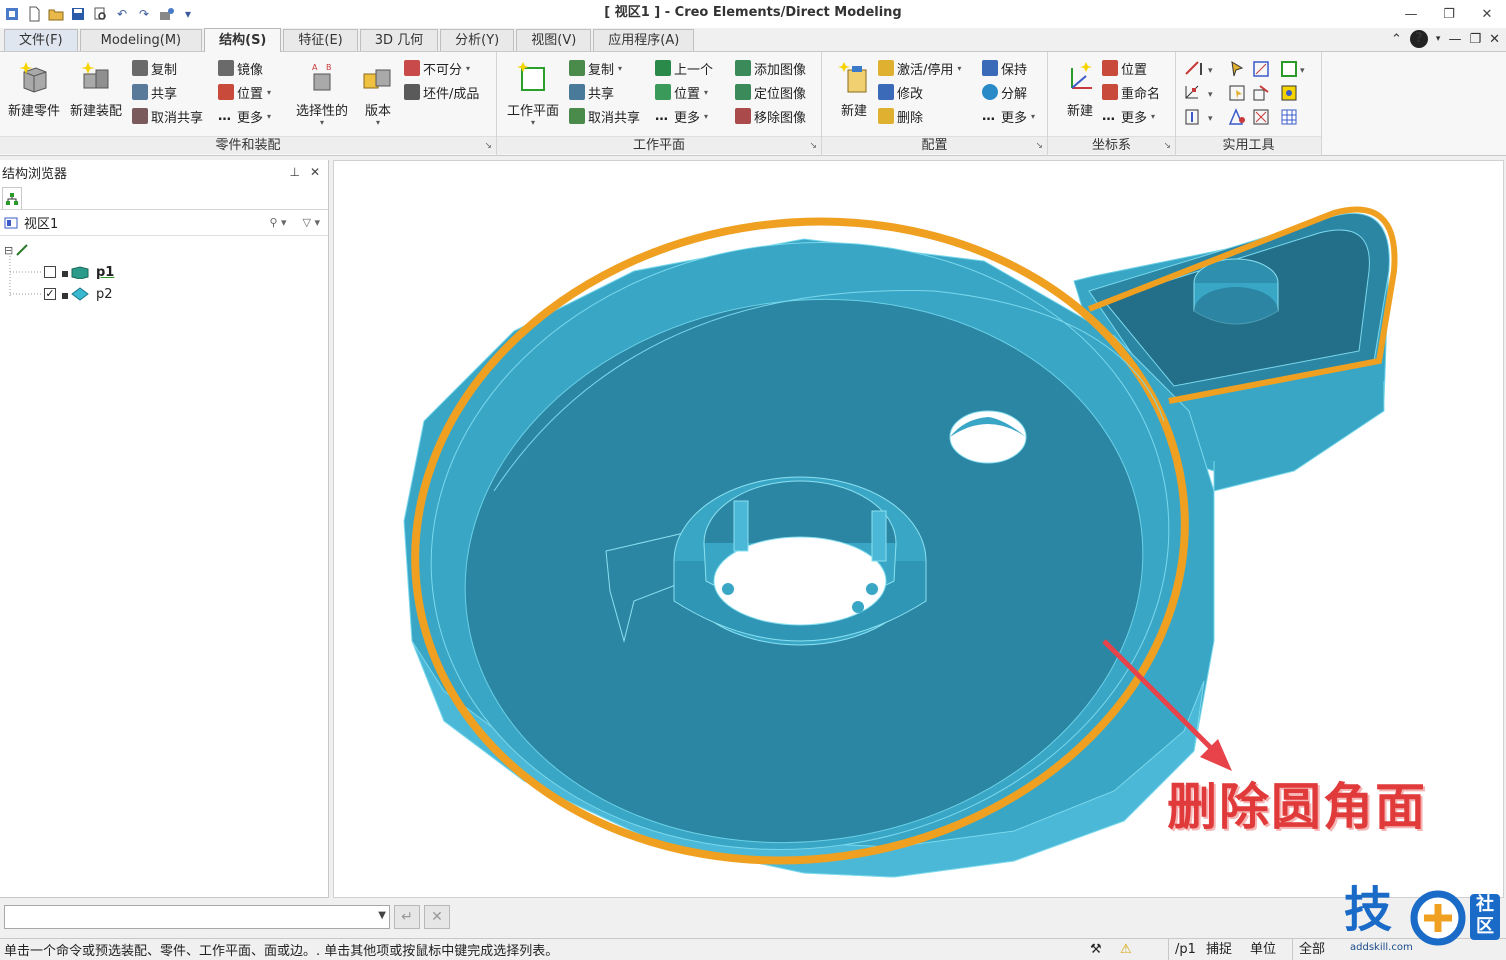  I want to click on command-enter-button: ↵, so click(407, 917).